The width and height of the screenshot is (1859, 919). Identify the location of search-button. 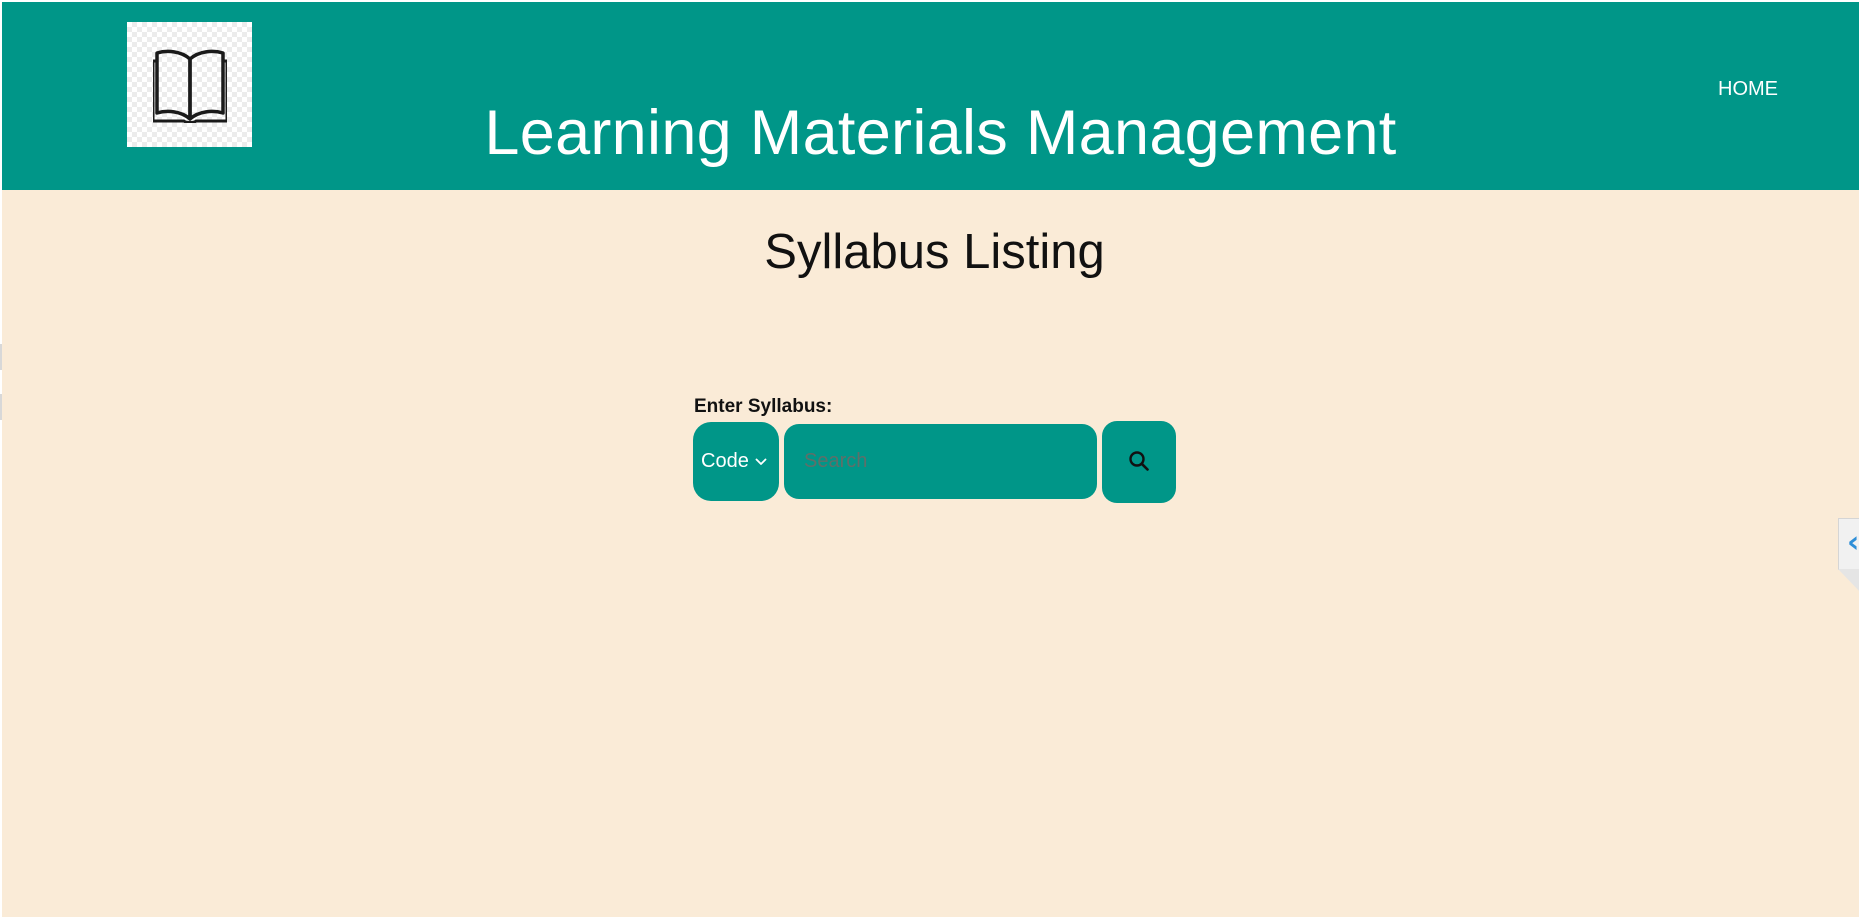
(1139, 462).